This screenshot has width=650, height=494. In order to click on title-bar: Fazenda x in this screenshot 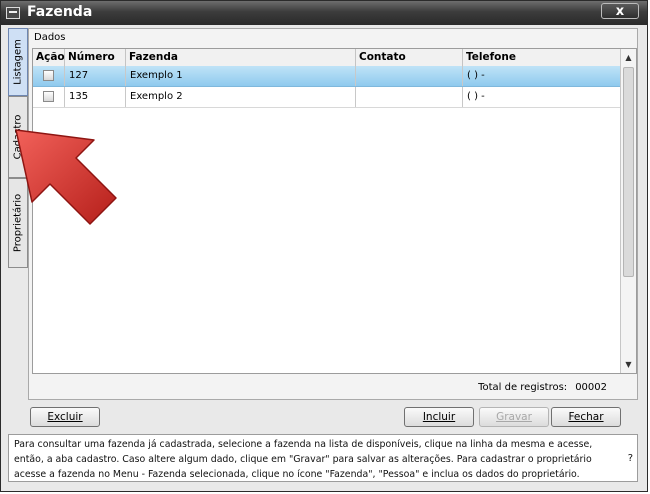, I will do `click(324, 13)`.